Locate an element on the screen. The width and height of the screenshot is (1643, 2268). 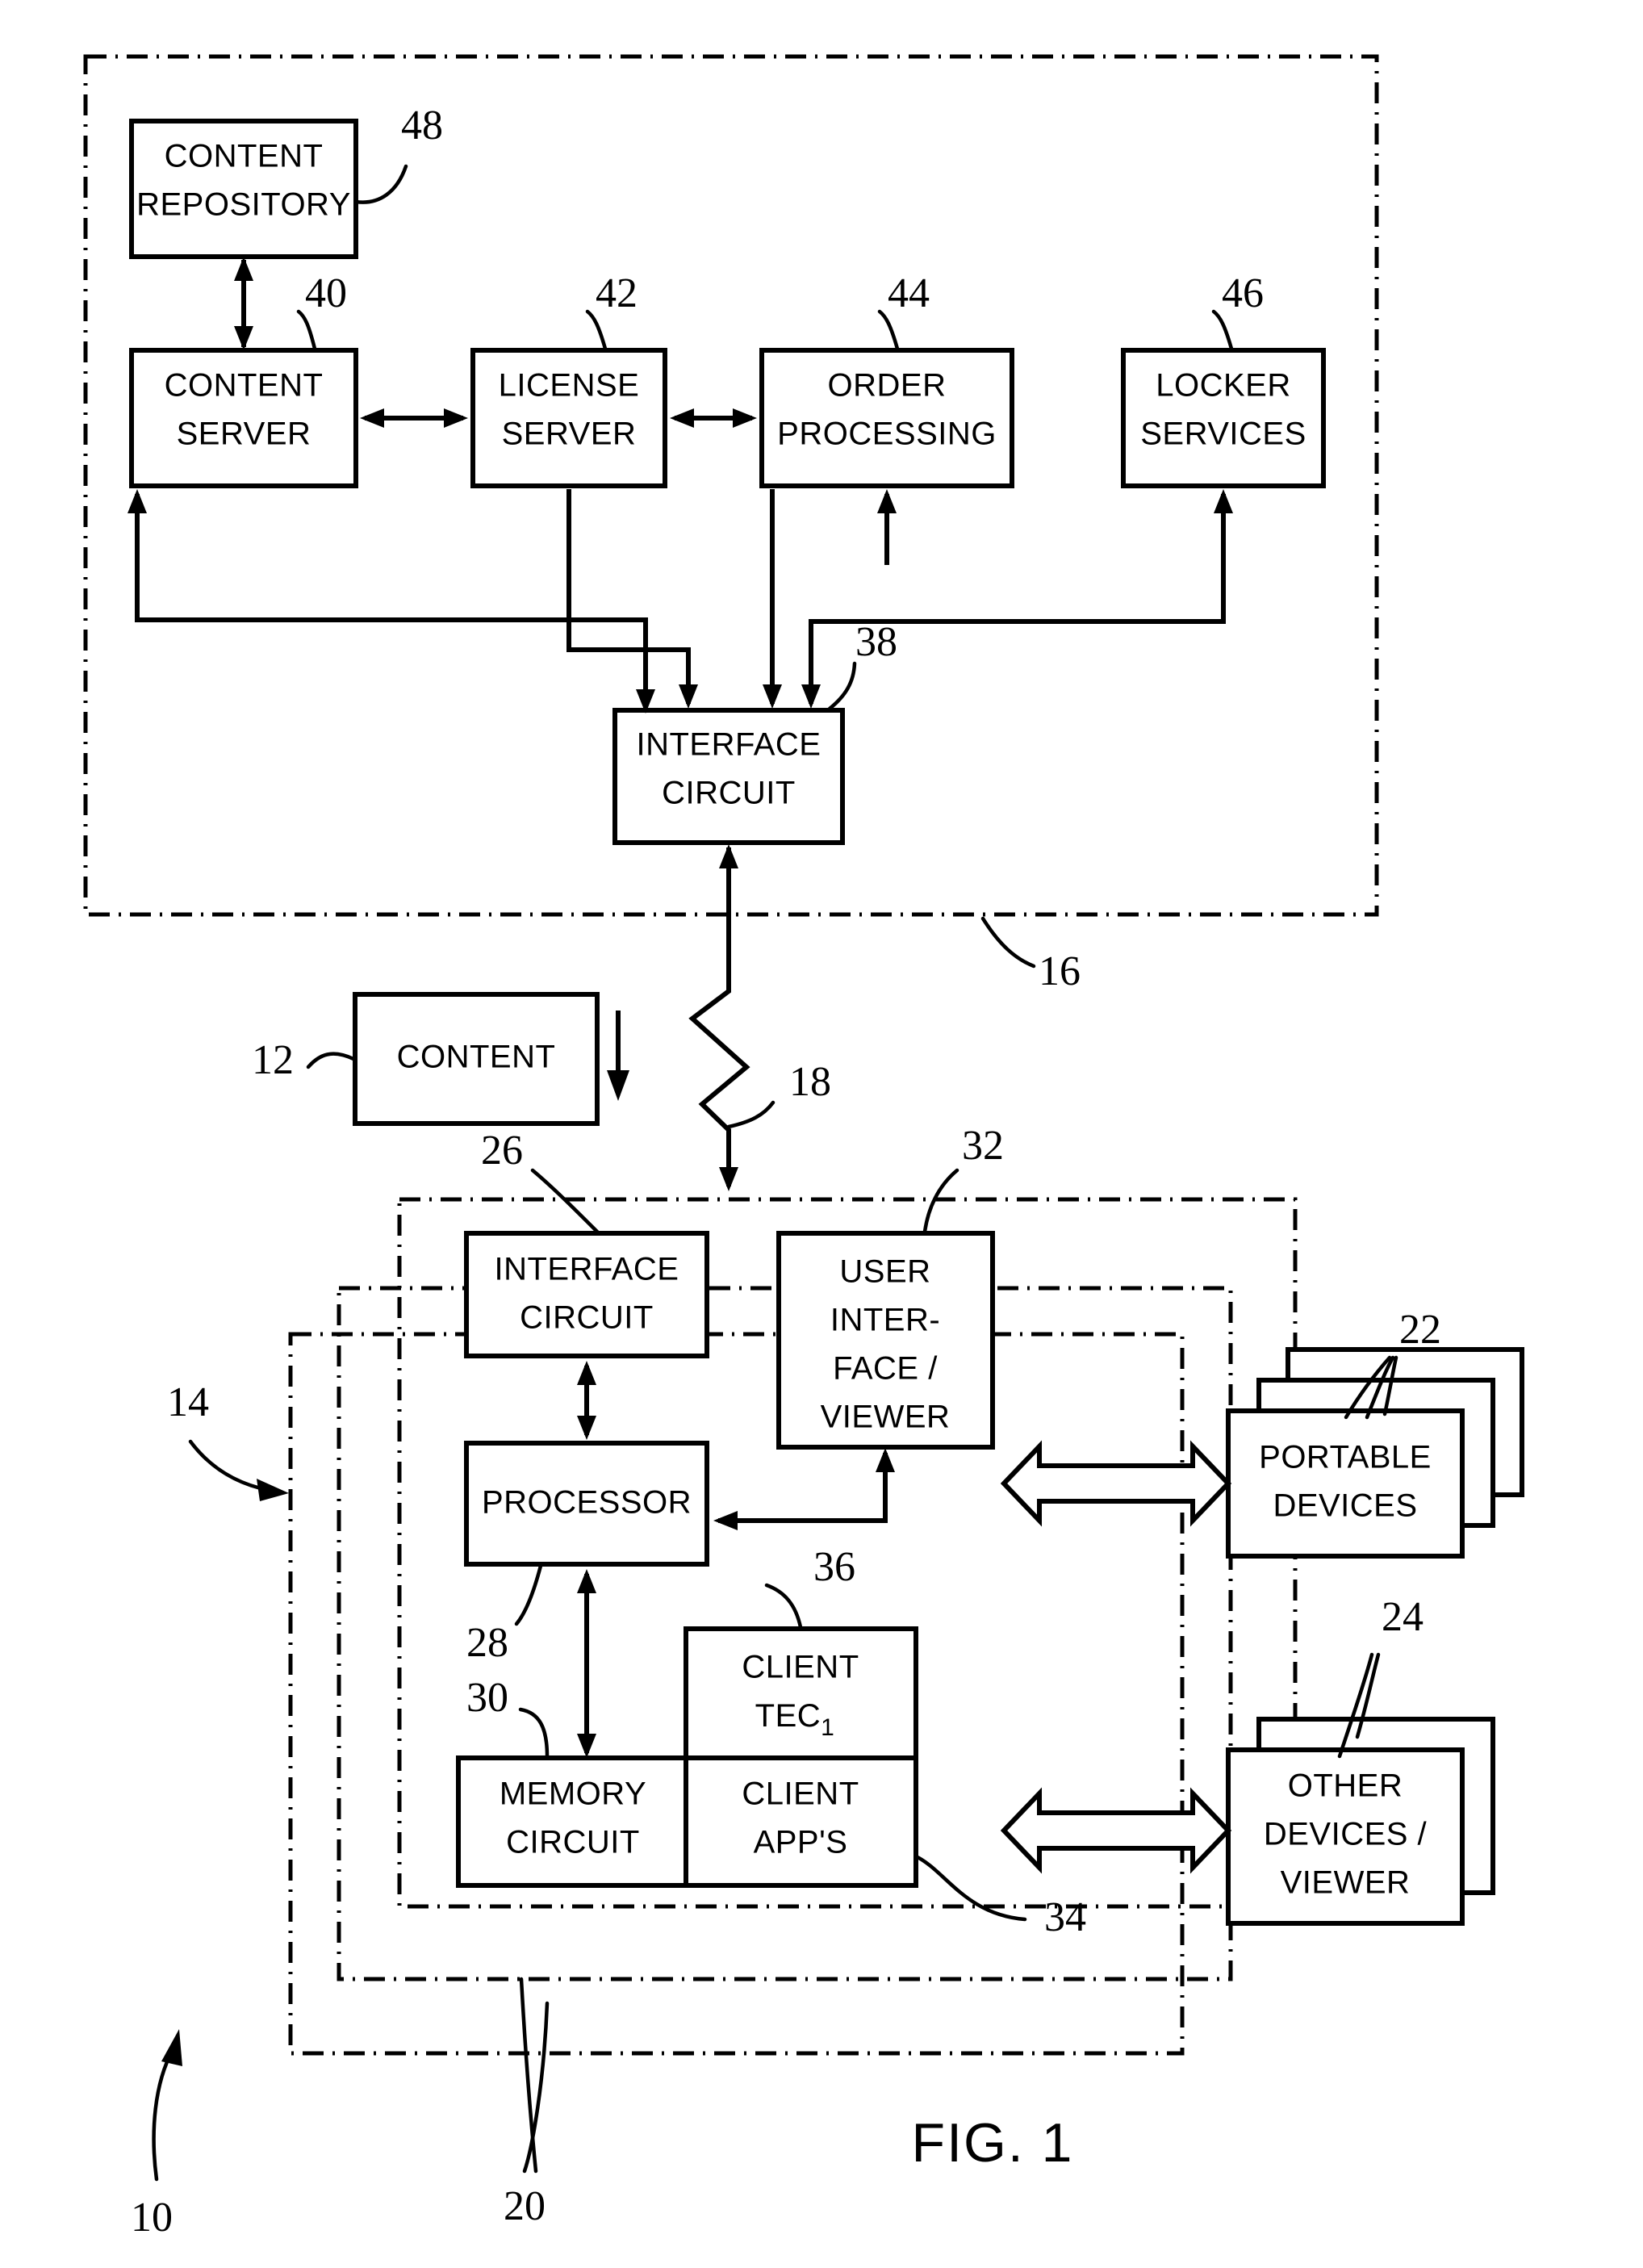
client-tec-label-line1: CLIENT is located at coordinates (800, 1668).